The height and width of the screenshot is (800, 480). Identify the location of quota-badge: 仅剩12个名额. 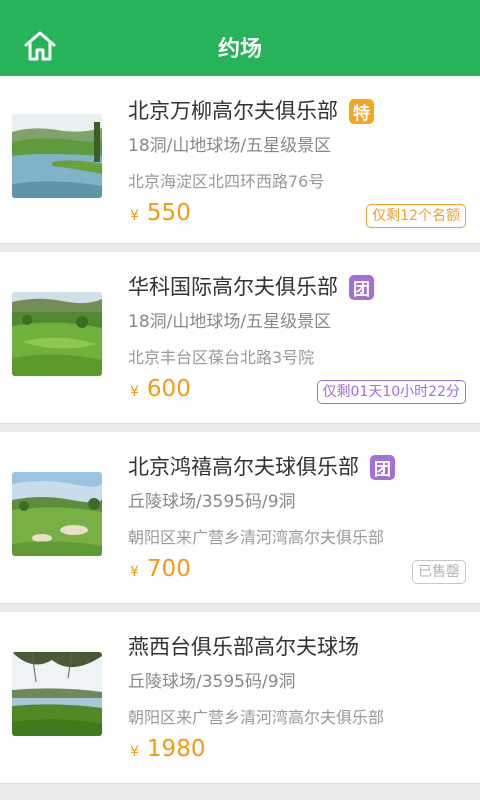
(416, 216).